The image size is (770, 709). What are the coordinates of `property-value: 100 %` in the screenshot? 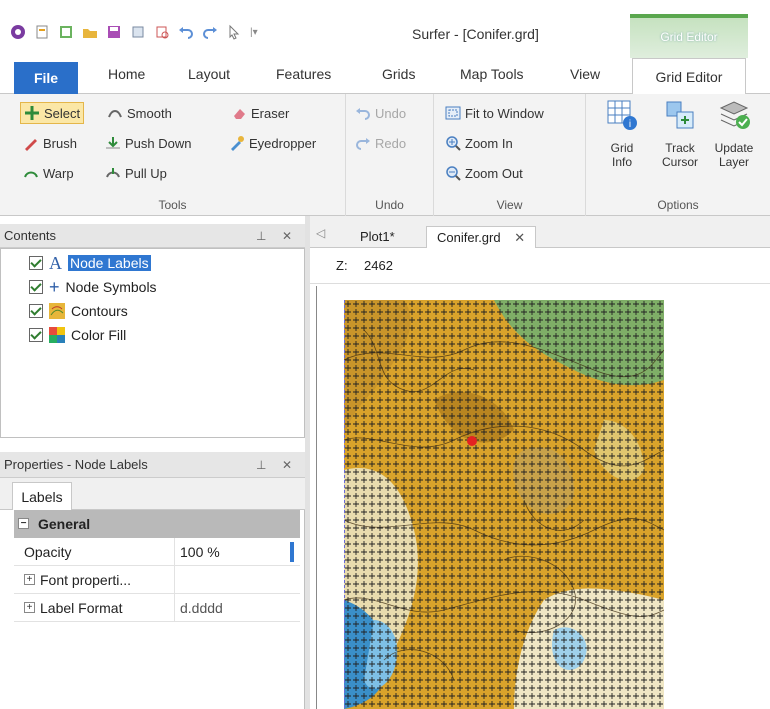 It's located at (200, 552).